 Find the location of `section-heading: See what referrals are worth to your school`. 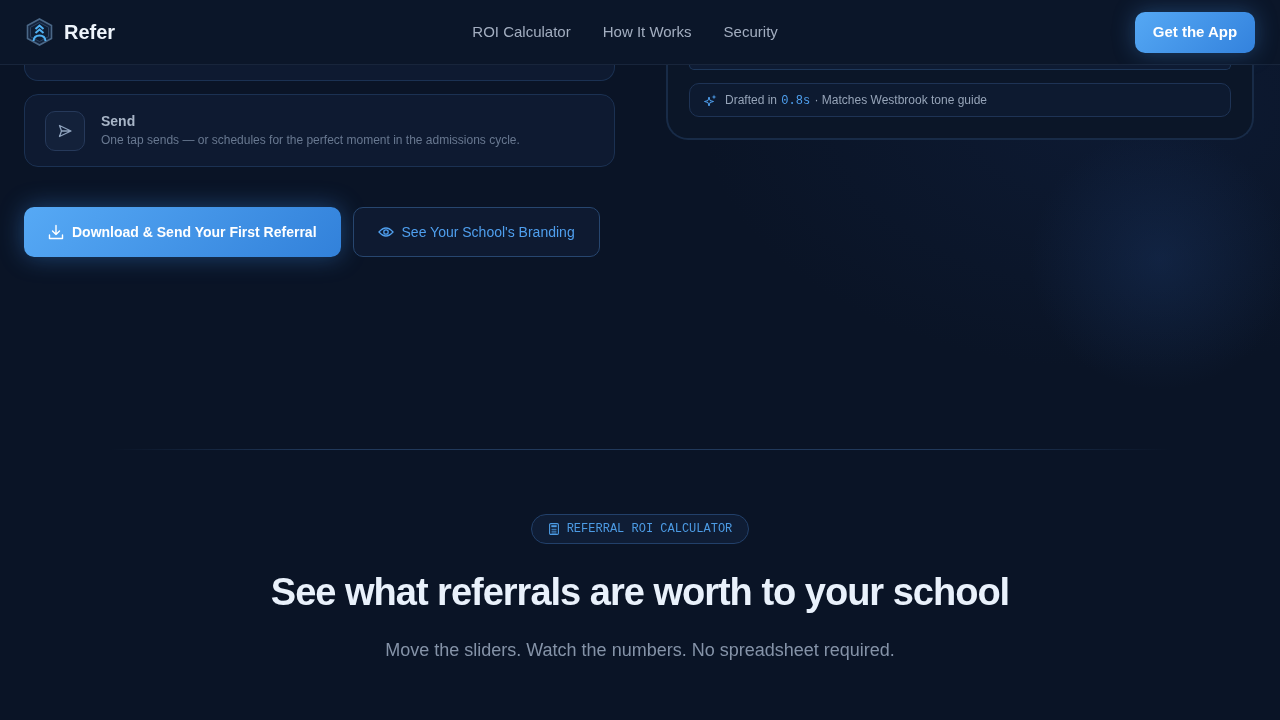

section-heading: See what referrals are worth to your school is located at coordinates (640, 592).